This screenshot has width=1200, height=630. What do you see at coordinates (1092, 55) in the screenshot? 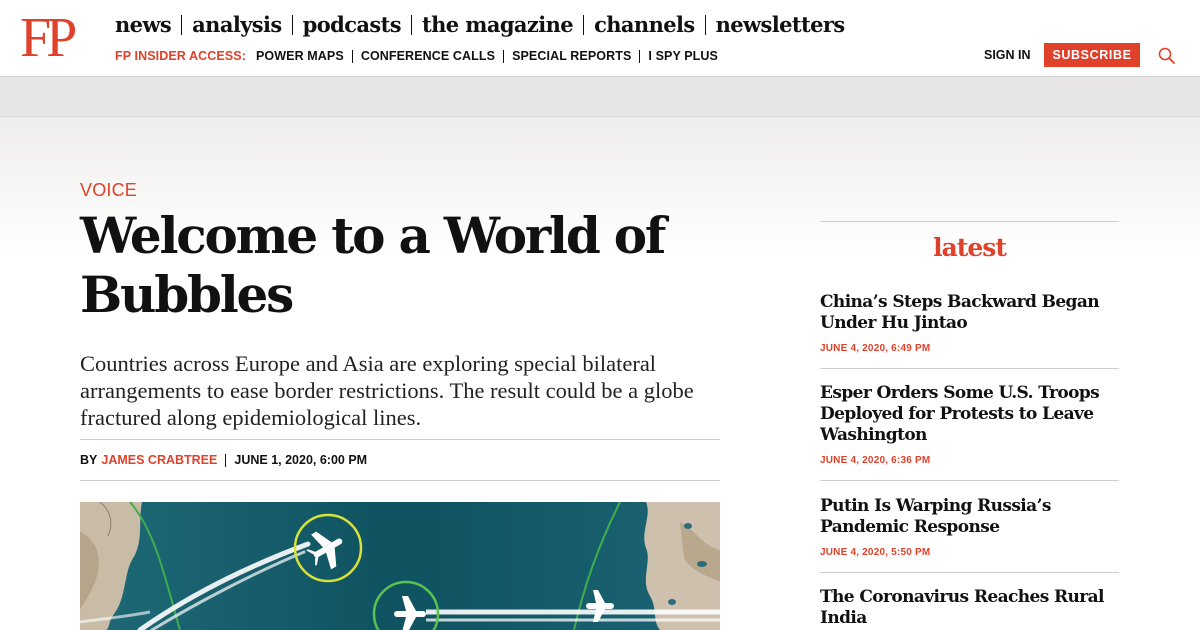
I see `subscribe-button: SUBSCRIBE` at bounding box center [1092, 55].